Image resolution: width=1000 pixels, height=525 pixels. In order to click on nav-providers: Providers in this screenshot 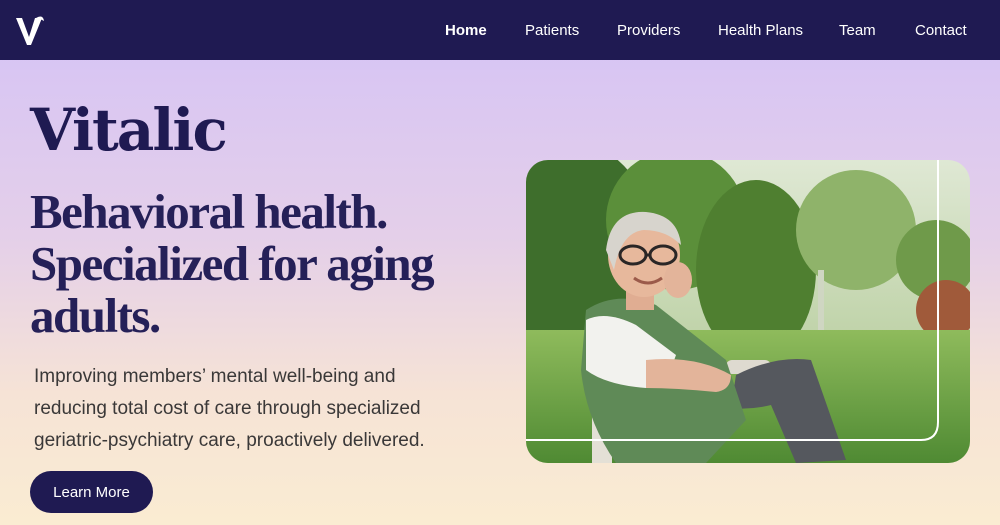, I will do `click(648, 30)`.